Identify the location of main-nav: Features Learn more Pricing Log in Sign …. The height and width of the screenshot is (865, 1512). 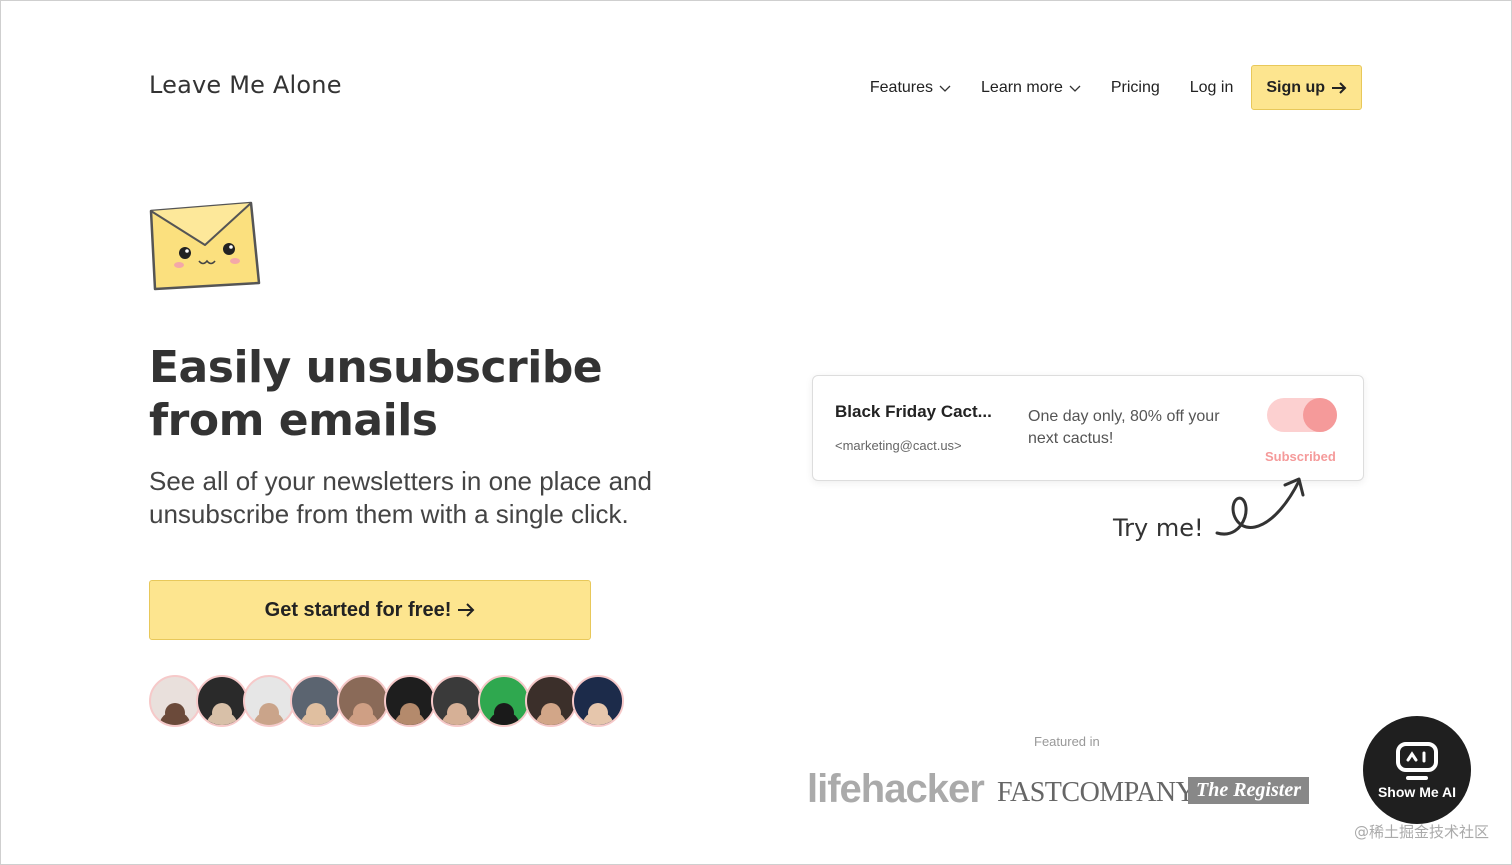
(1101, 87).